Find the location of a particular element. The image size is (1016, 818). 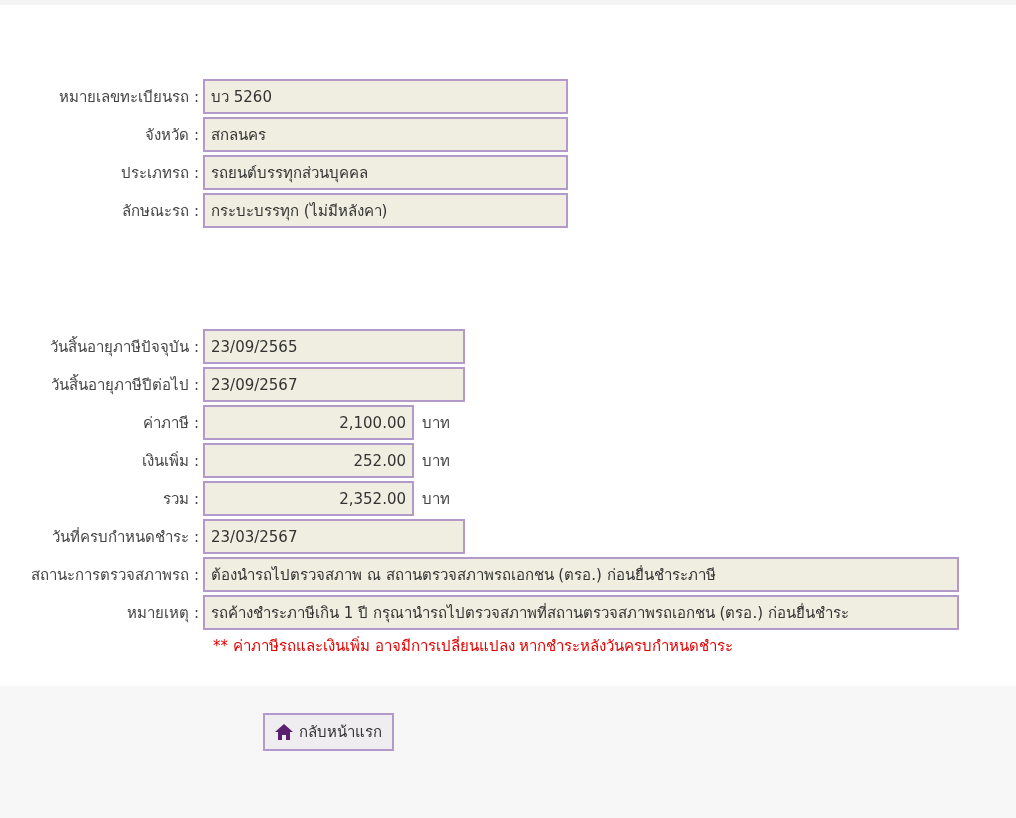

field-label: ลักษณะรถ : is located at coordinates (160, 210).